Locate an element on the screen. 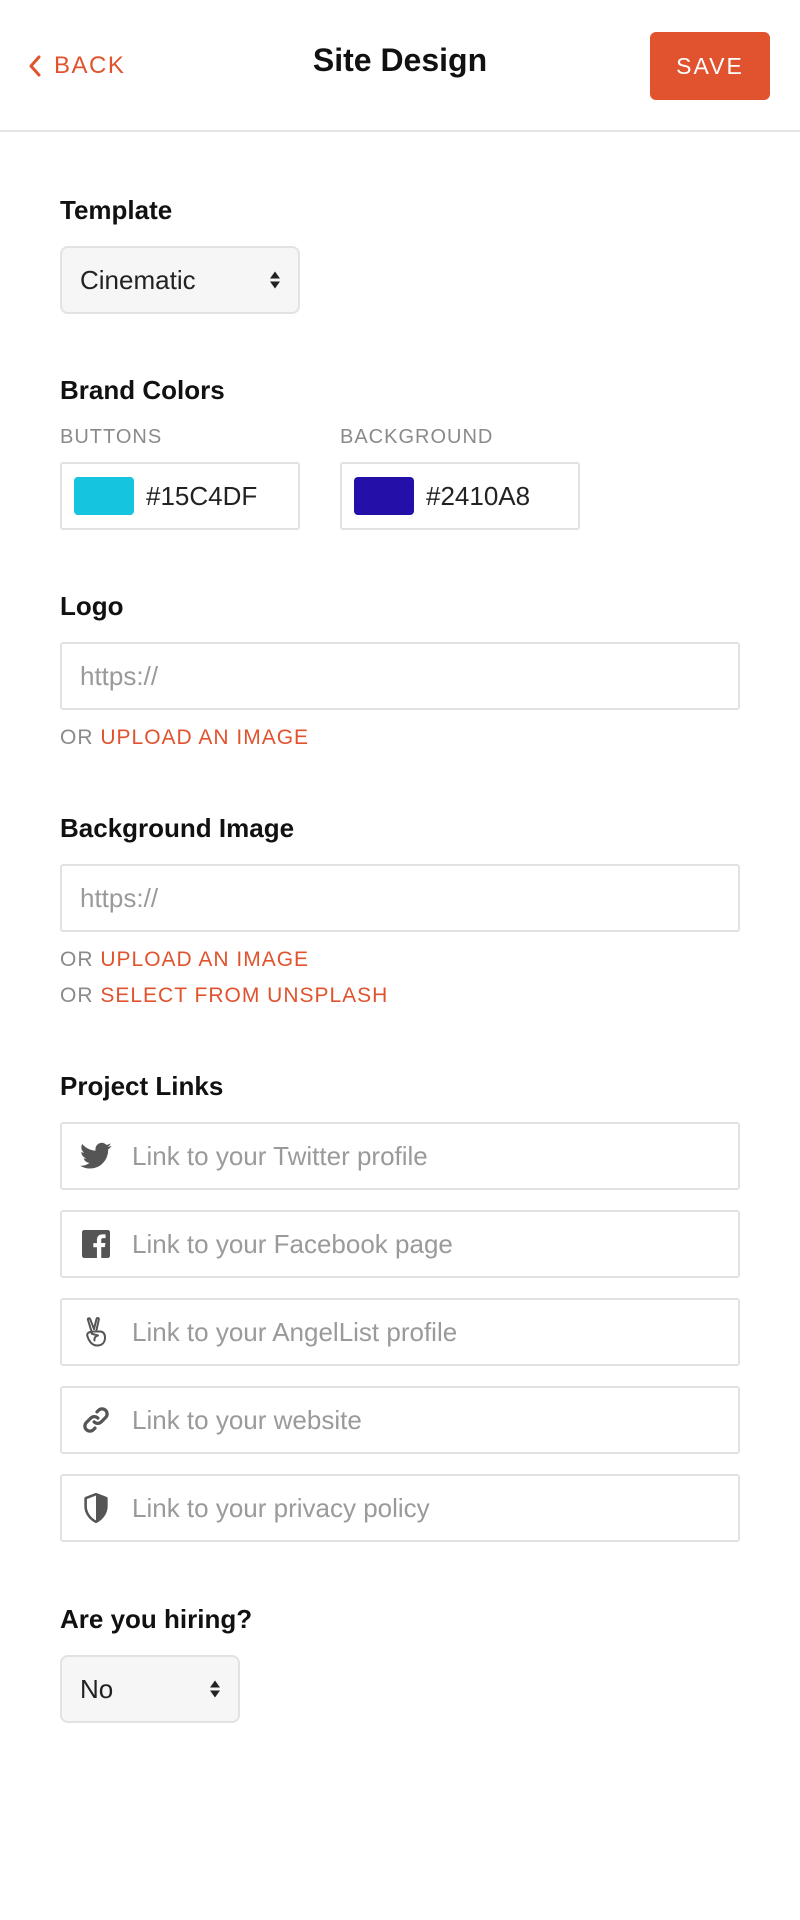  facebook-link-input: Link to your Facebook page is located at coordinates (400, 1244).